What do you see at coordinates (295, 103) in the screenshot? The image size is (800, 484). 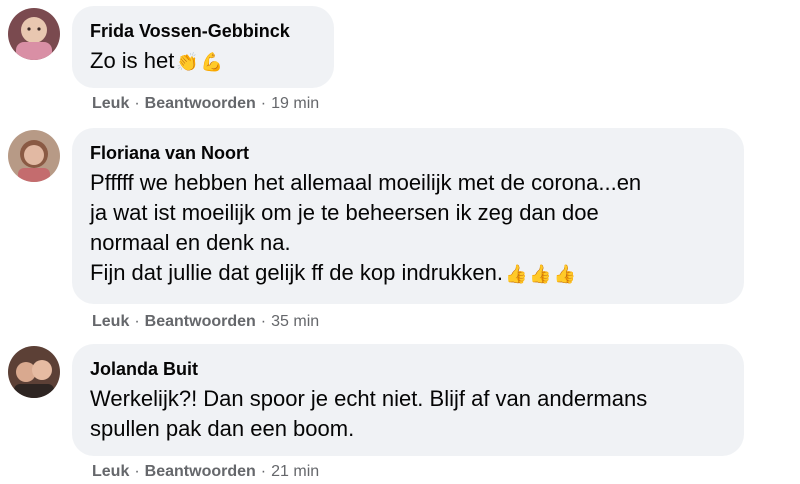 I see `comment-timestamp: 19 min` at bounding box center [295, 103].